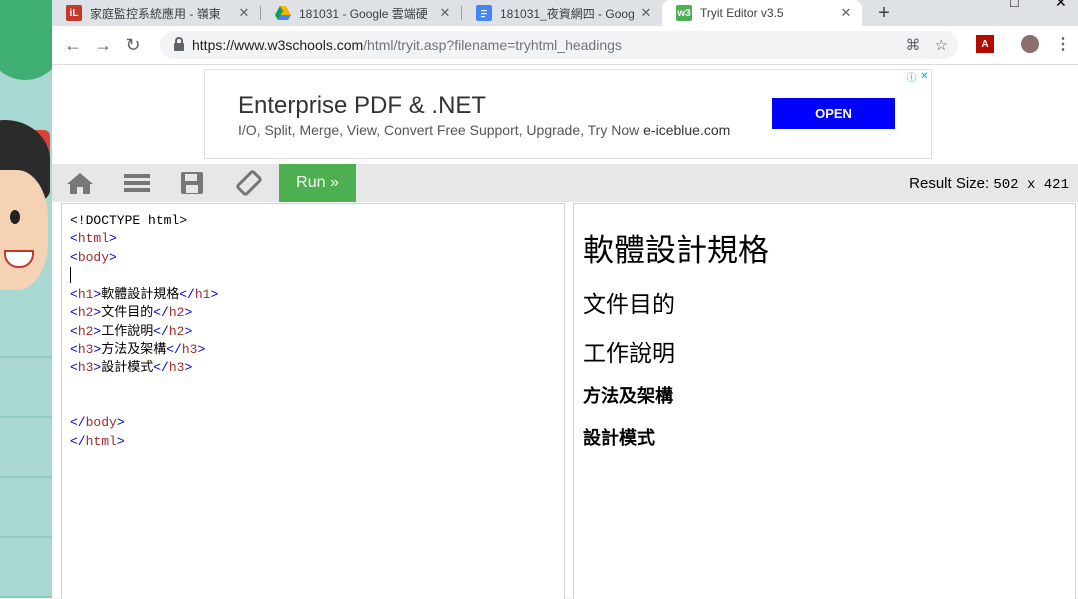 This screenshot has height=599, width=1078. I want to click on tab-title: 181031_夜資網四 - Goog, so click(567, 13).